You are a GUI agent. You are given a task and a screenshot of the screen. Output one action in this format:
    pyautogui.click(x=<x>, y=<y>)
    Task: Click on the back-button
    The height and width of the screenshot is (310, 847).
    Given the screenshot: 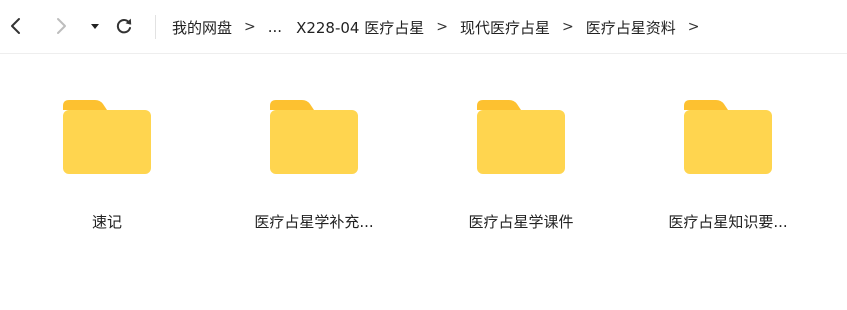 What is the action you would take?
    pyautogui.click(x=16, y=26)
    